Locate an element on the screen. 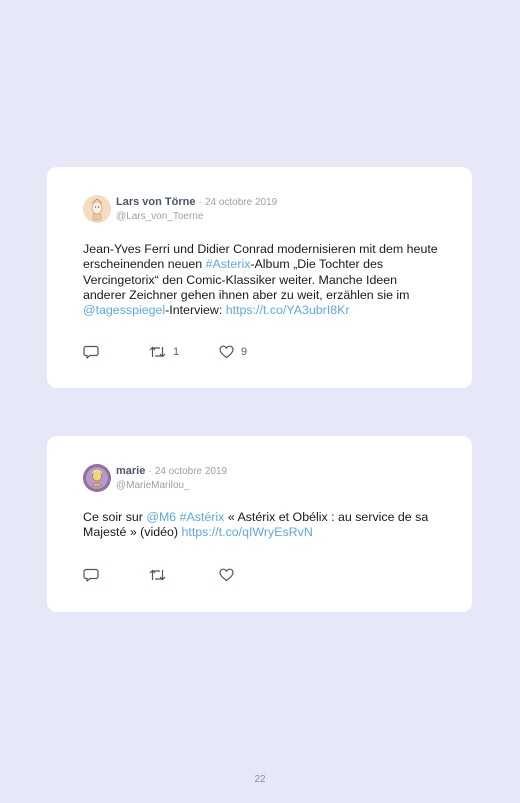 Image resolution: width=520 pixels, height=803 pixels. url-link: https://t.co/qIWryEsRvN is located at coordinates (246, 532).